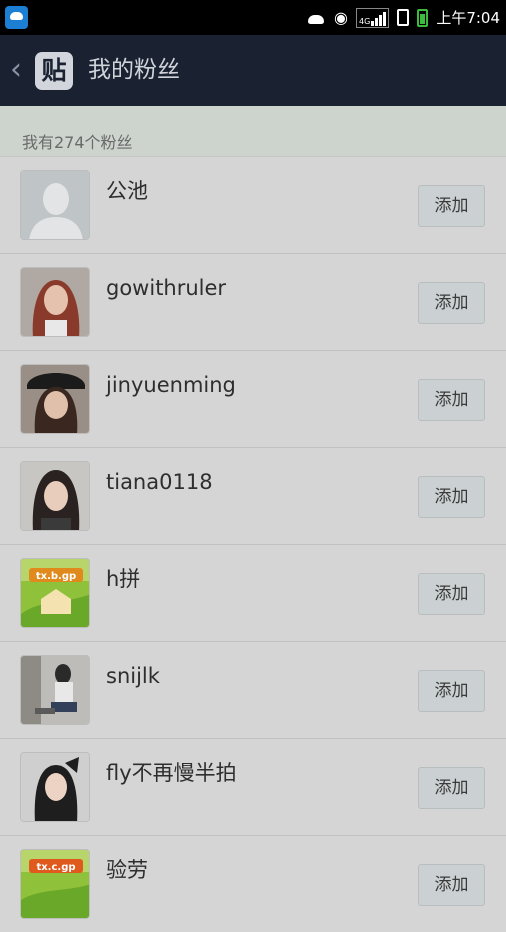  I want to click on list-item: gowithruler 添加, so click(253, 301).